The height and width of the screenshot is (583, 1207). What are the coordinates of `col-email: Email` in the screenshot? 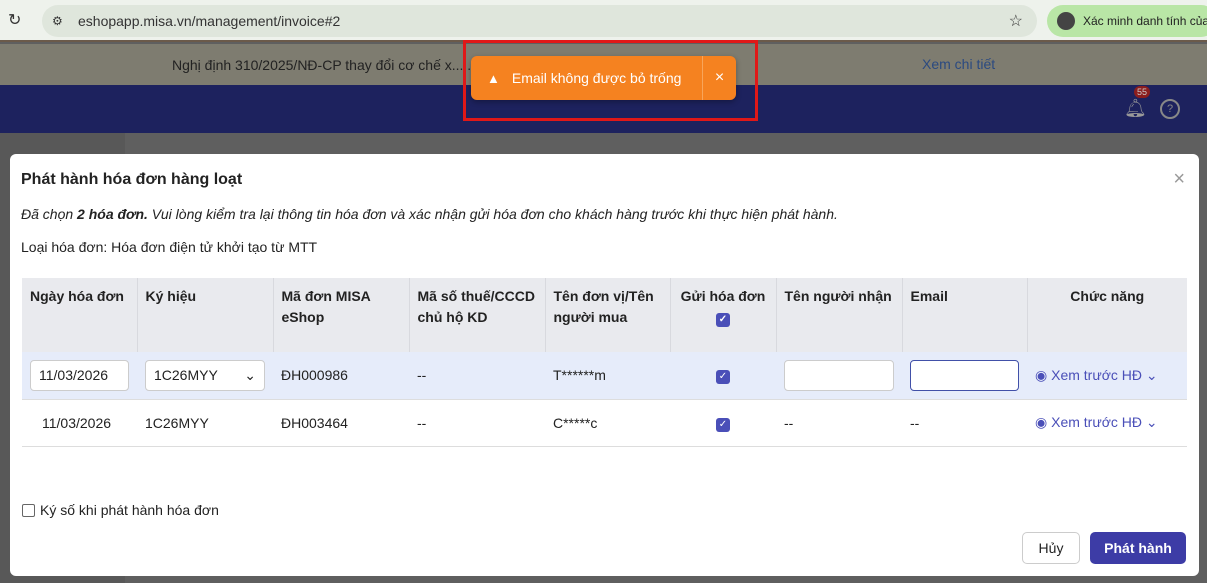 It's located at (965, 315).